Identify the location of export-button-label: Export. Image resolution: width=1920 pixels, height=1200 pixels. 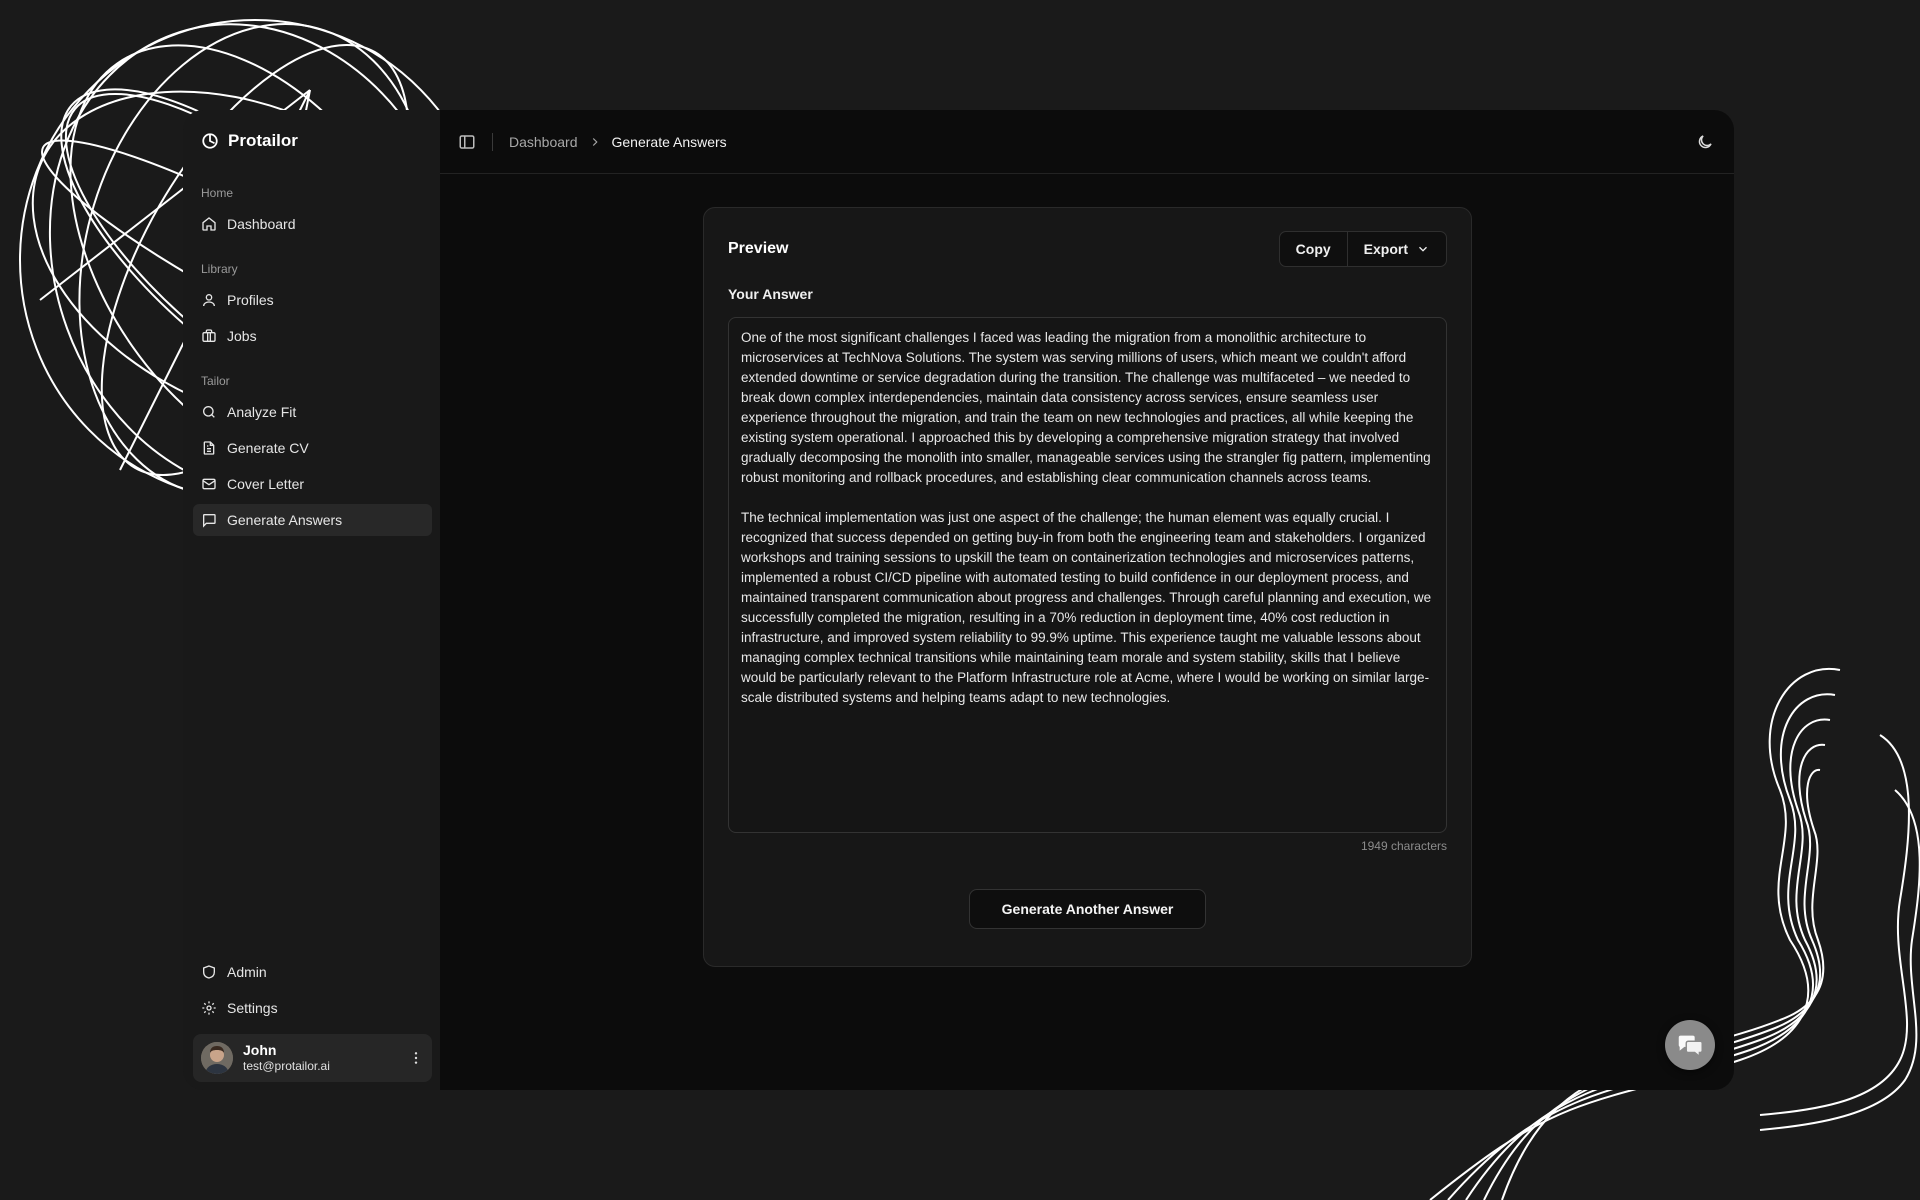
(1385, 249).